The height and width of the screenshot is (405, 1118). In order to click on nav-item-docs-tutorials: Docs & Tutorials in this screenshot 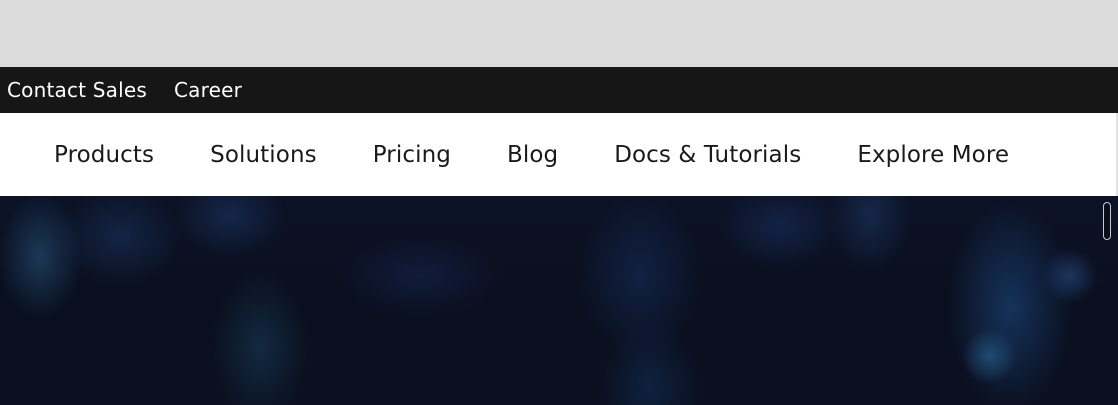, I will do `click(707, 155)`.